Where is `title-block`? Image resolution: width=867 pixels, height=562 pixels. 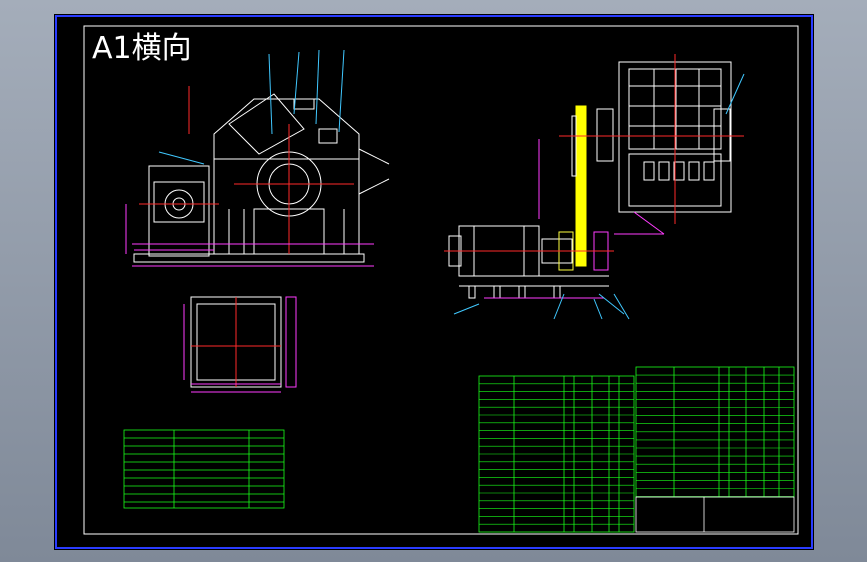
title-block is located at coordinates (715, 514).